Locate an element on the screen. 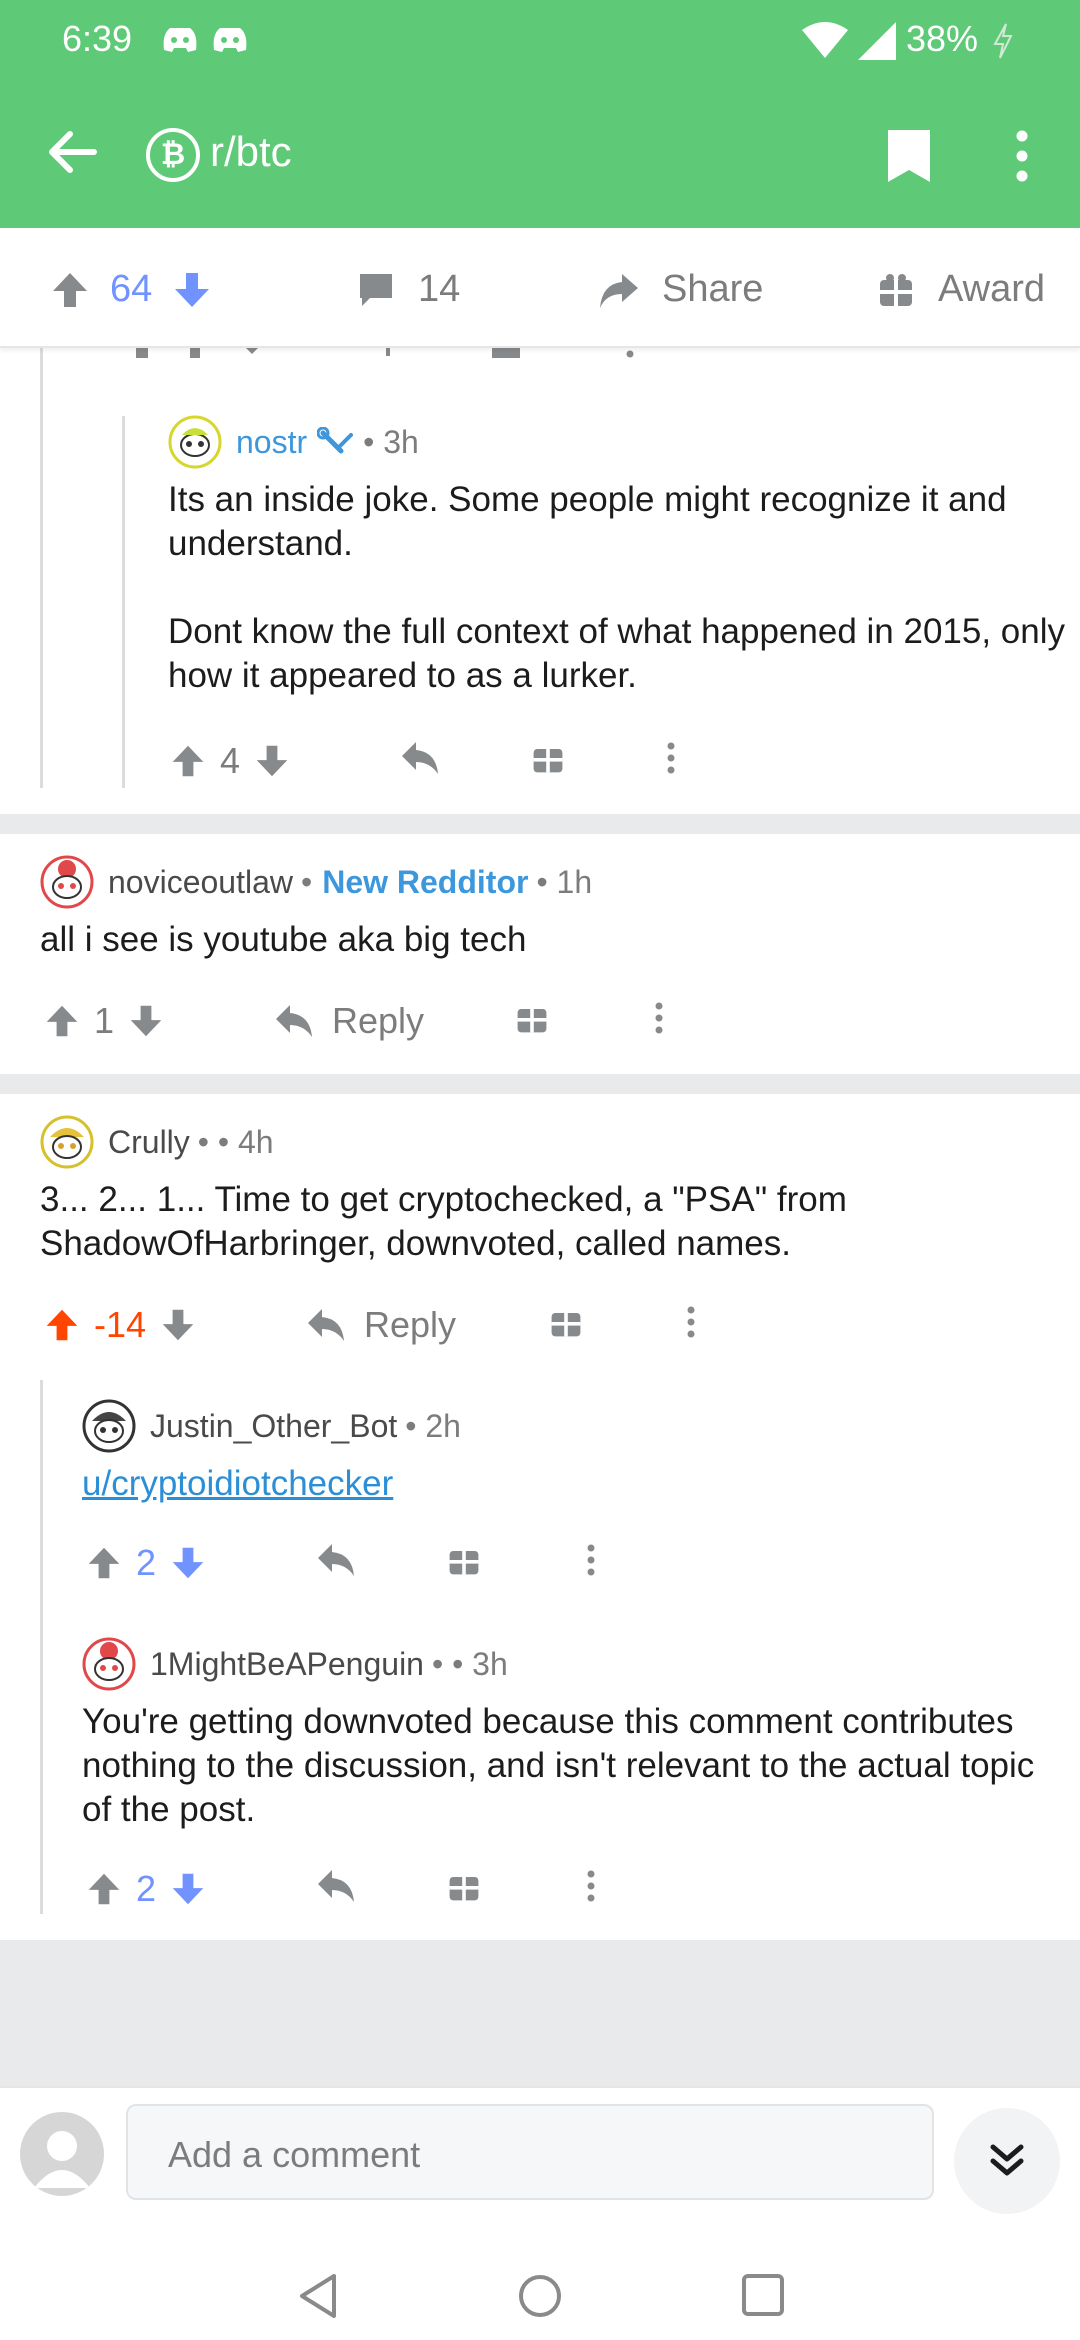  back-arrow-icon is located at coordinates (72, 152).